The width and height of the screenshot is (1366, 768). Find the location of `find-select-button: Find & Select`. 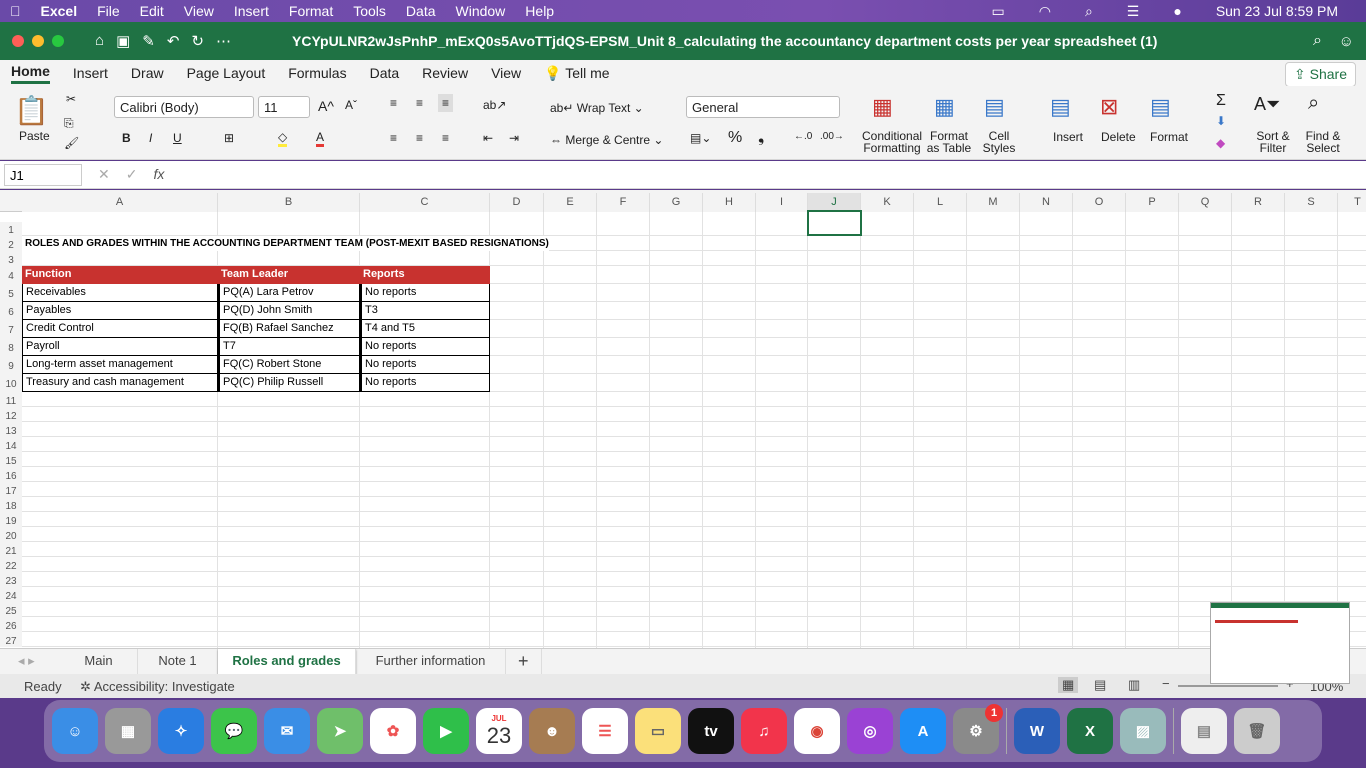

find-select-button: Find & Select is located at coordinates (1323, 142).